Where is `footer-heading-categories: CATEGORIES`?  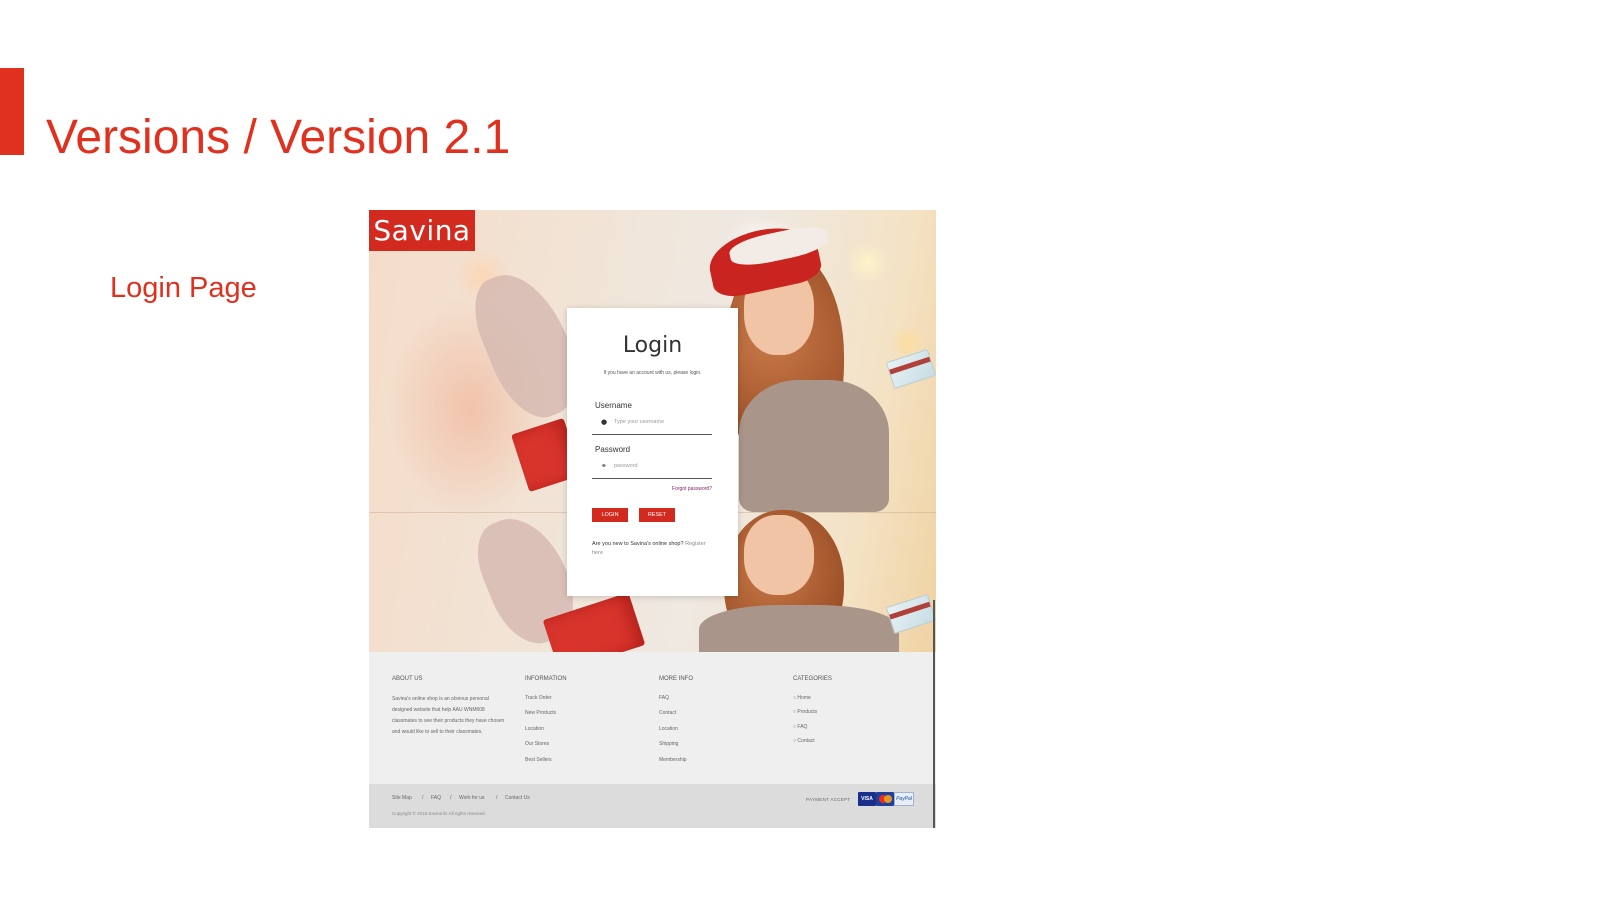
footer-heading-categories: CATEGORIES is located at coordinates (812, 679).